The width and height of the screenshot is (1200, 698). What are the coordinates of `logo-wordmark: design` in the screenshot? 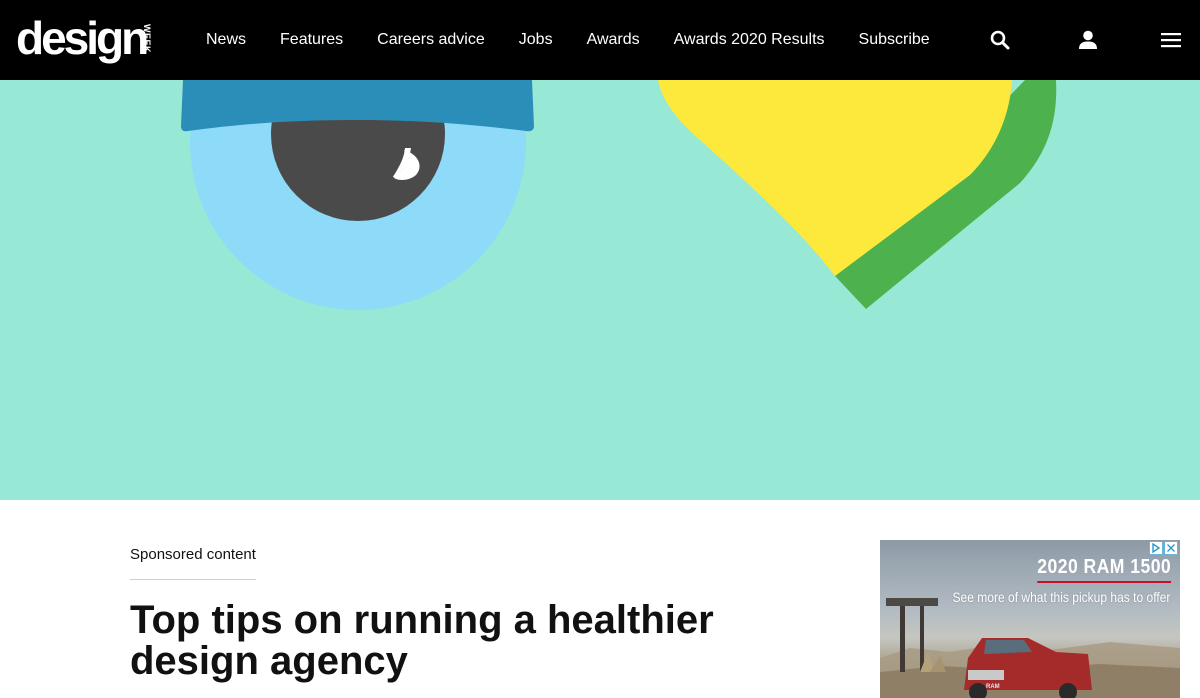 It's located at (82, 38).